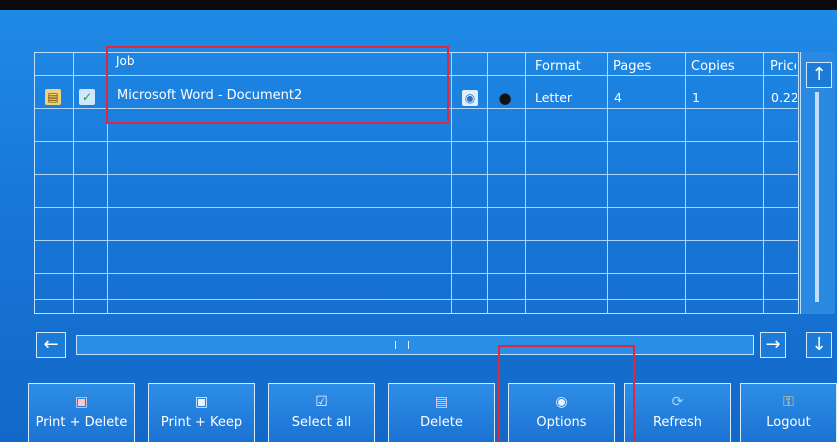  I want to click on format-cell: Letter, so click(554, 97).